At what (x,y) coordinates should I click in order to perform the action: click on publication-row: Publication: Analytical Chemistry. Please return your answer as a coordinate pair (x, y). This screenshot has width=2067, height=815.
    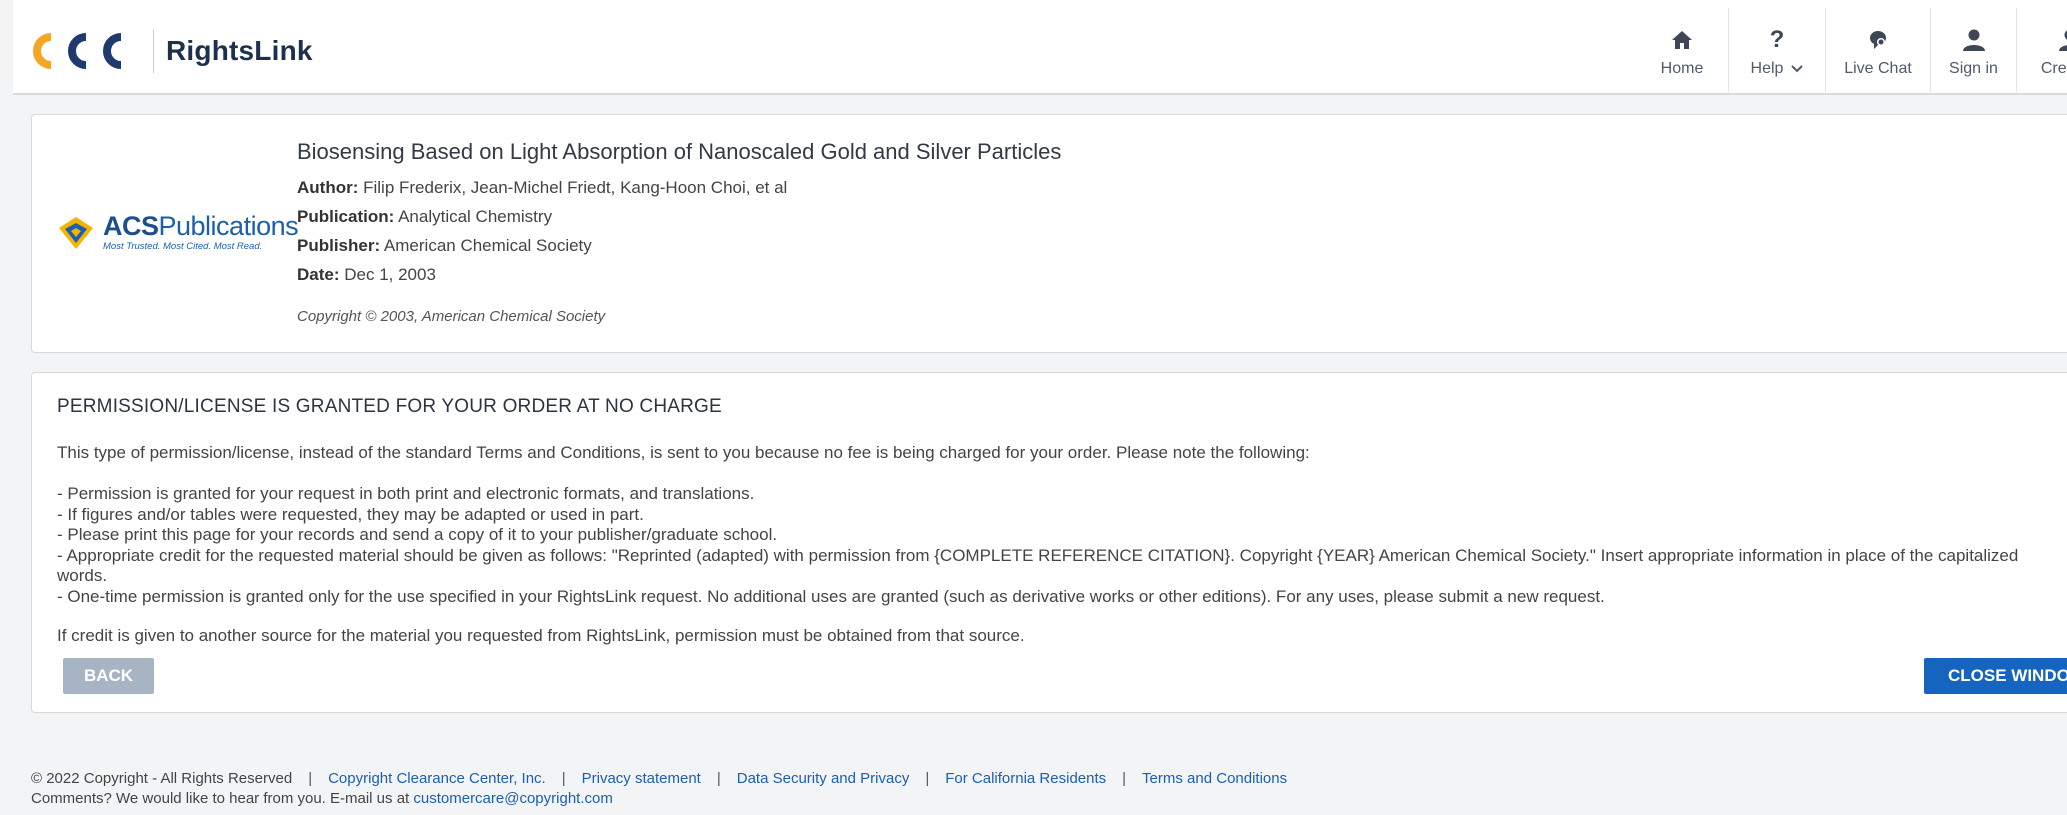
    Looking at the image, I should click on (425, 216).